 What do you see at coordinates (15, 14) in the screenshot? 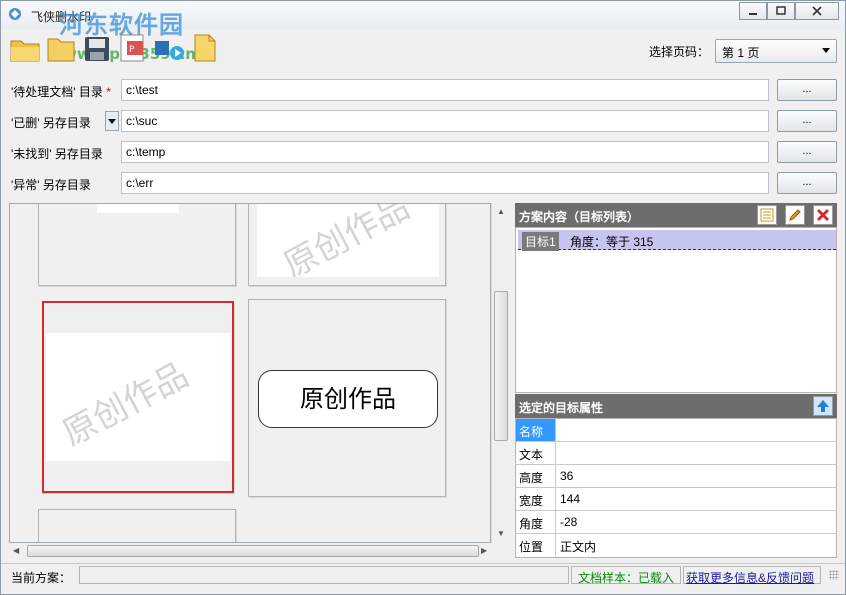
I see `app-icon` at bounding box center [15, 14].